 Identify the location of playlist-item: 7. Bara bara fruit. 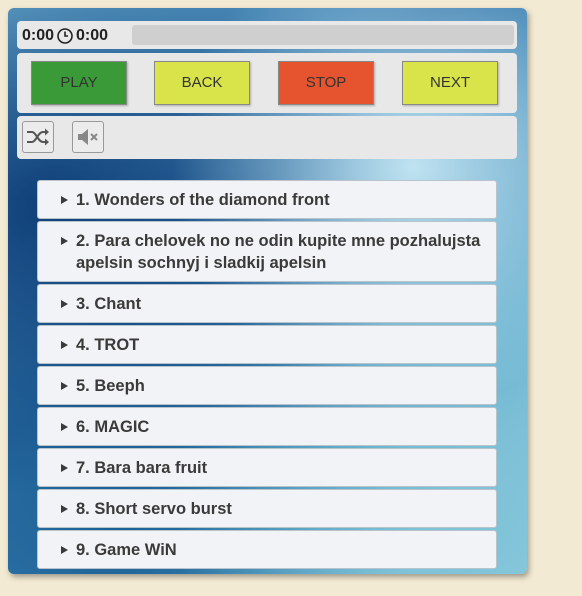
(267, 467).